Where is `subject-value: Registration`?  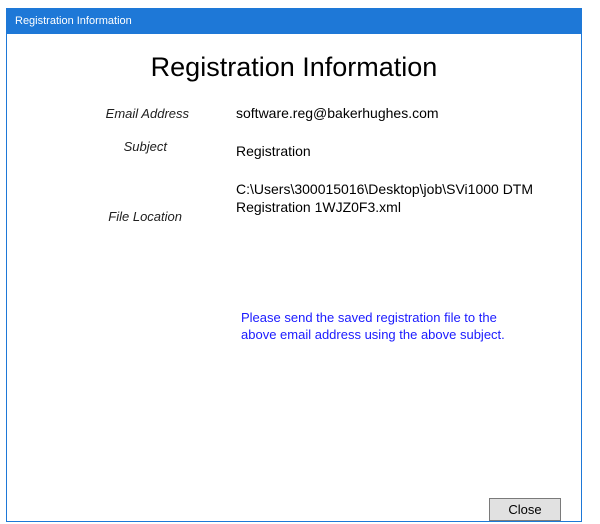
subject-value: Registration is located at coordinates (273, 151).